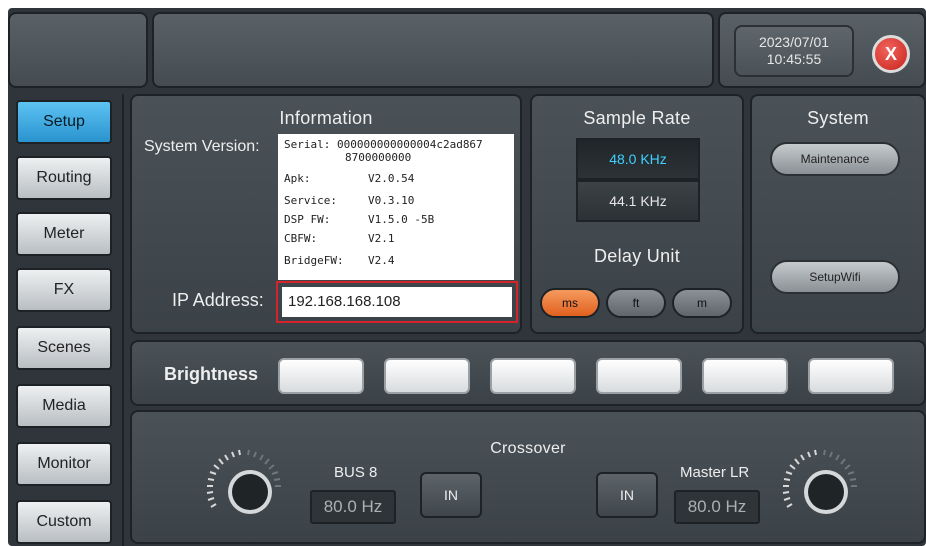  I want to click on serial-line: Serial: 000000000000004c2ad867, so click(383, 144).